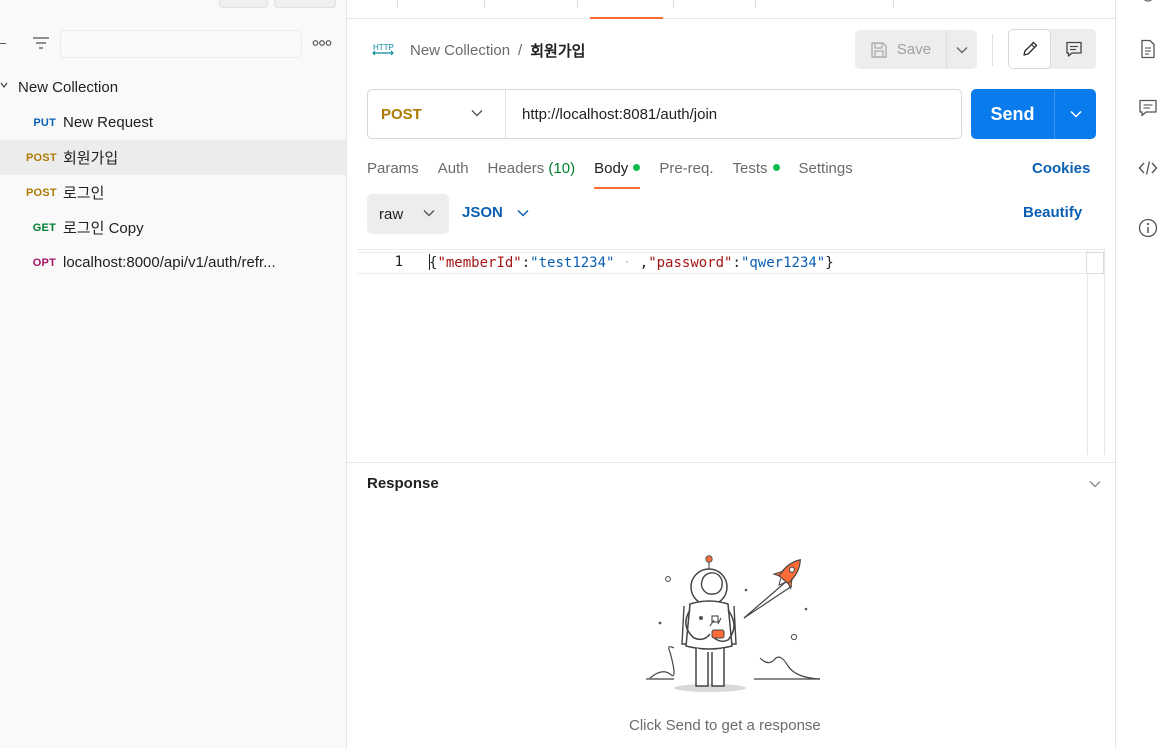 This screenshot has height=748, width=1162. I want to click on collection-name: New Collection, so click(68, 87).